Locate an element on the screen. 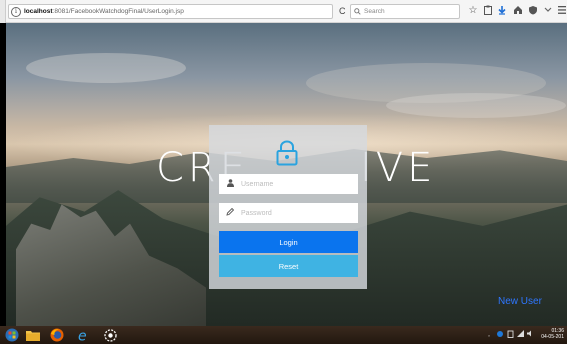 The image size is (567, 344). clock-date: 04-05-201 is located at coordinates (552, 337).